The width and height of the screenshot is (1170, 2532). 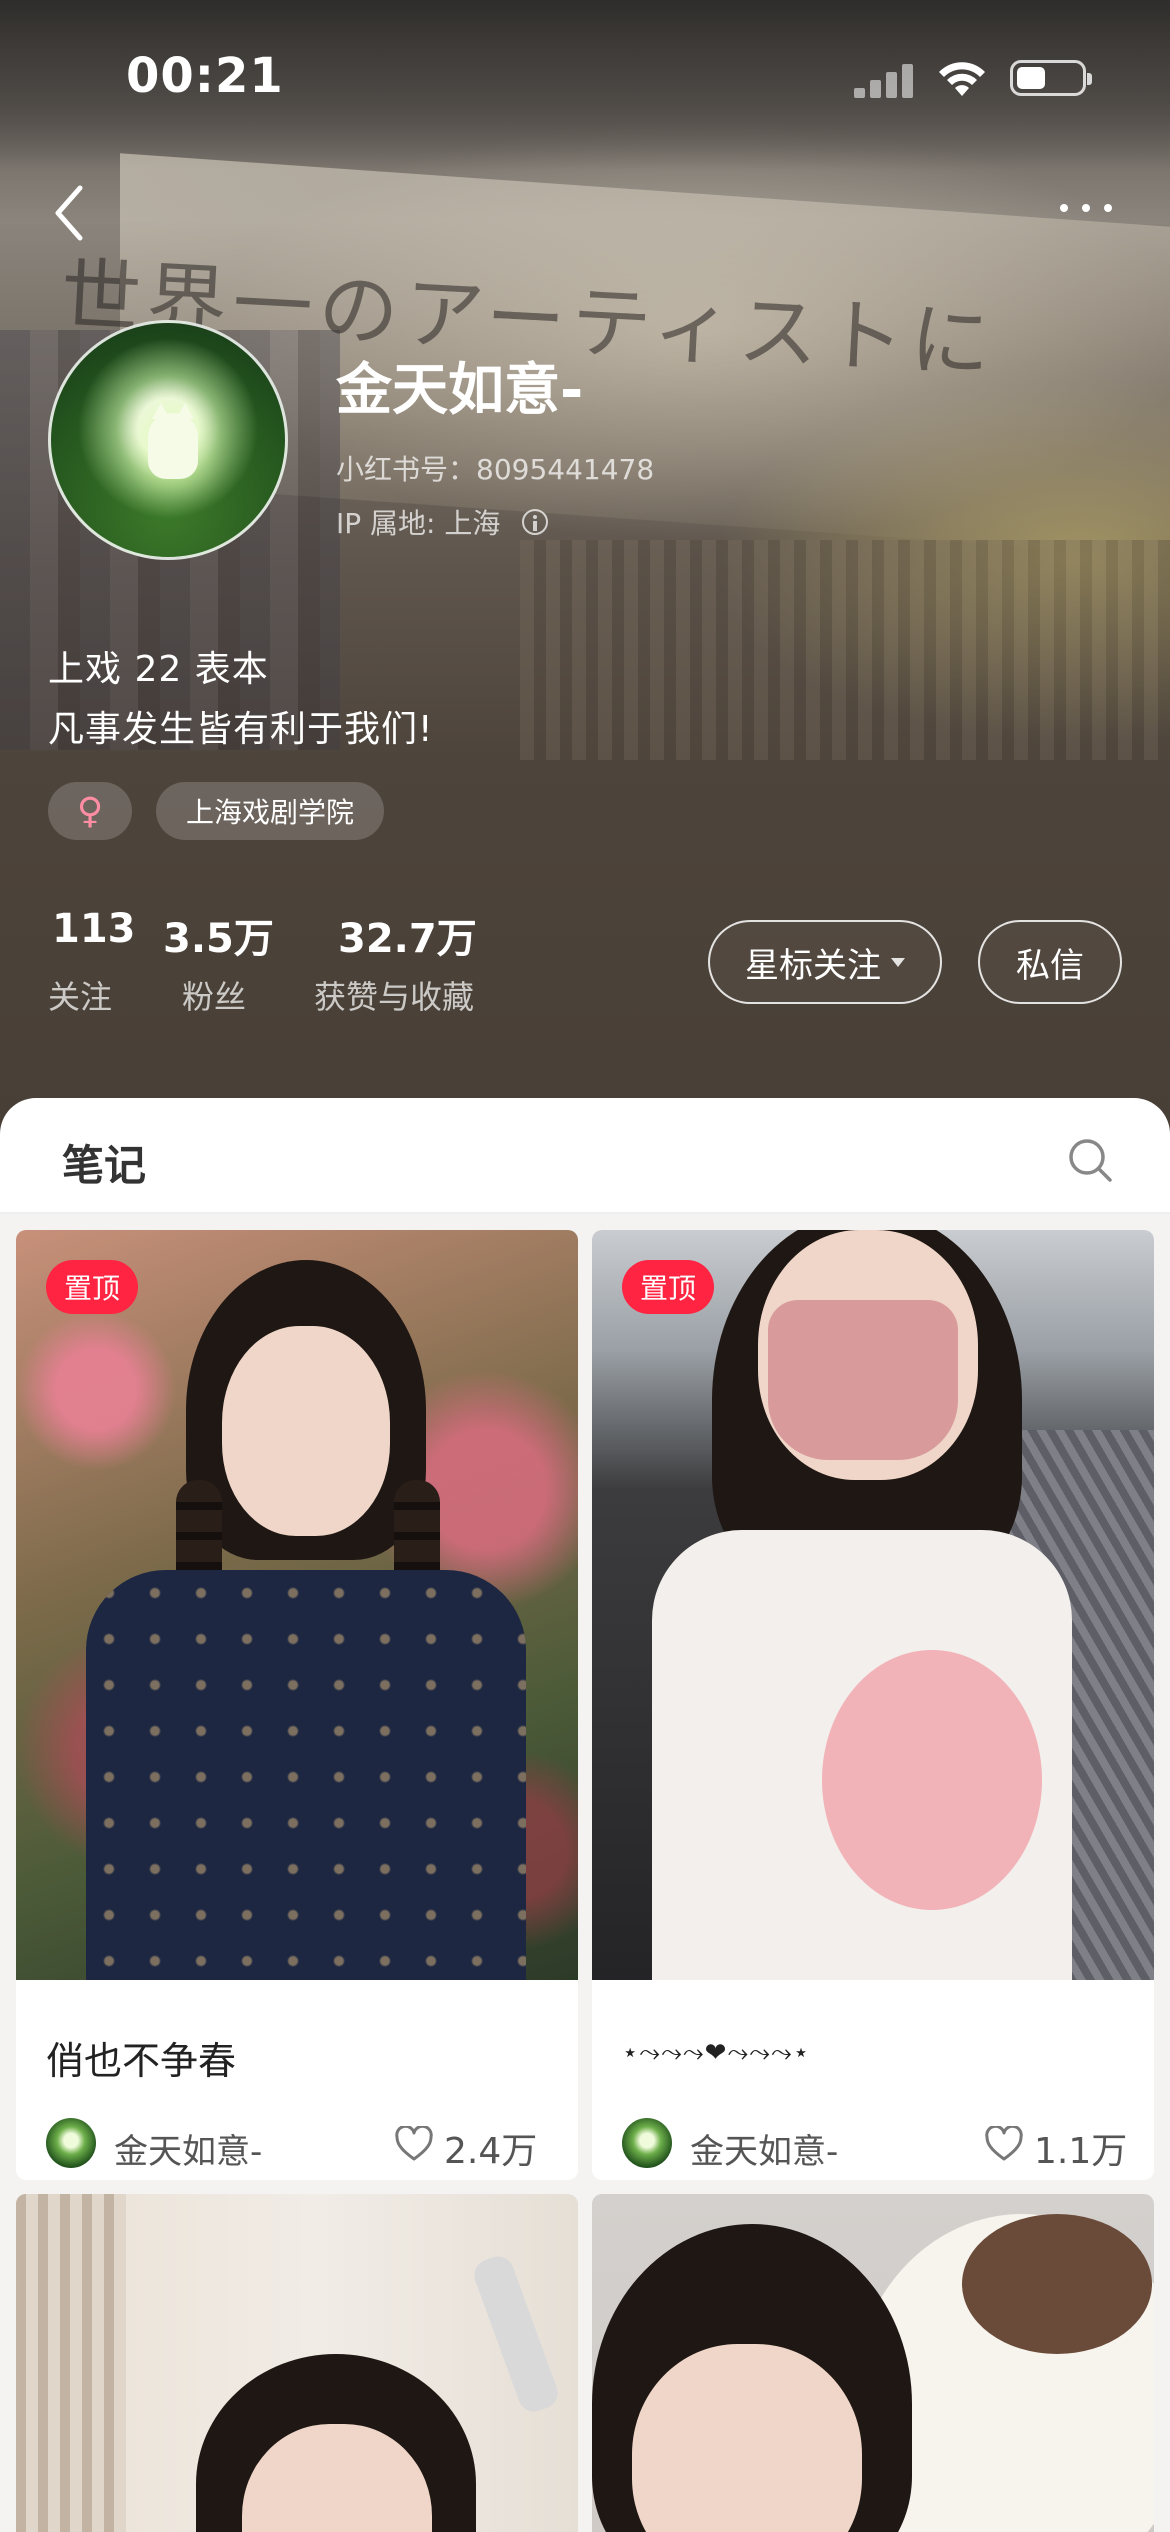 What do you see at coordinates (1050, 962) in the screenshot?
I see `message-button: 私信` at bounding box center [1050, 962].